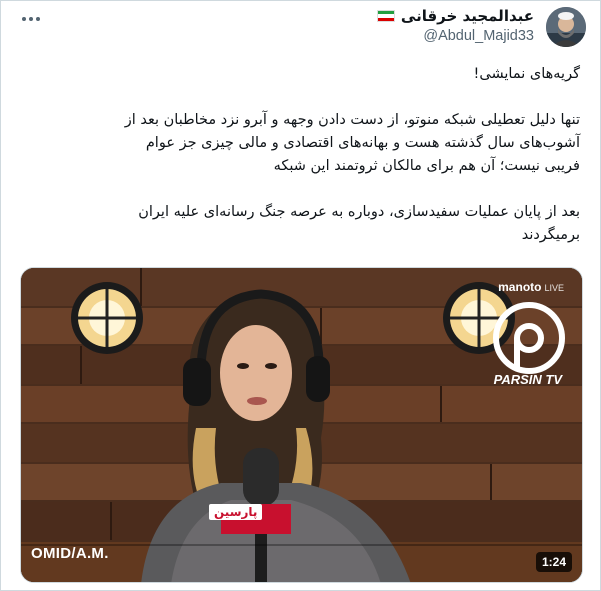  I want to click on display-name: عبدالمجید خرقانی, so click(467, 16).